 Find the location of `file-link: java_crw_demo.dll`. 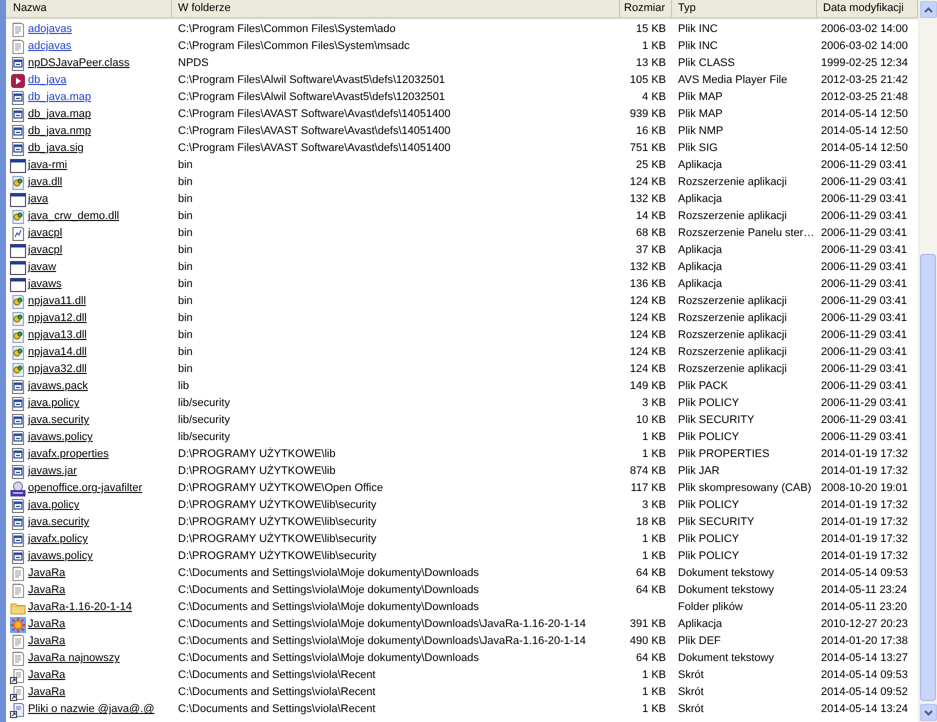

file-link: java_crw_demo.dll is located at coordinates (74, 216).